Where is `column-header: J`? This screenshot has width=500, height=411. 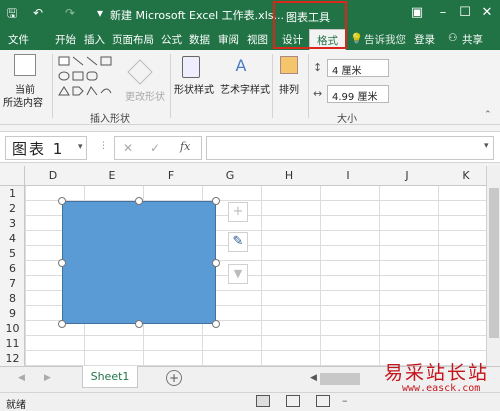 column-header: J is located at coordinates (407, 175).